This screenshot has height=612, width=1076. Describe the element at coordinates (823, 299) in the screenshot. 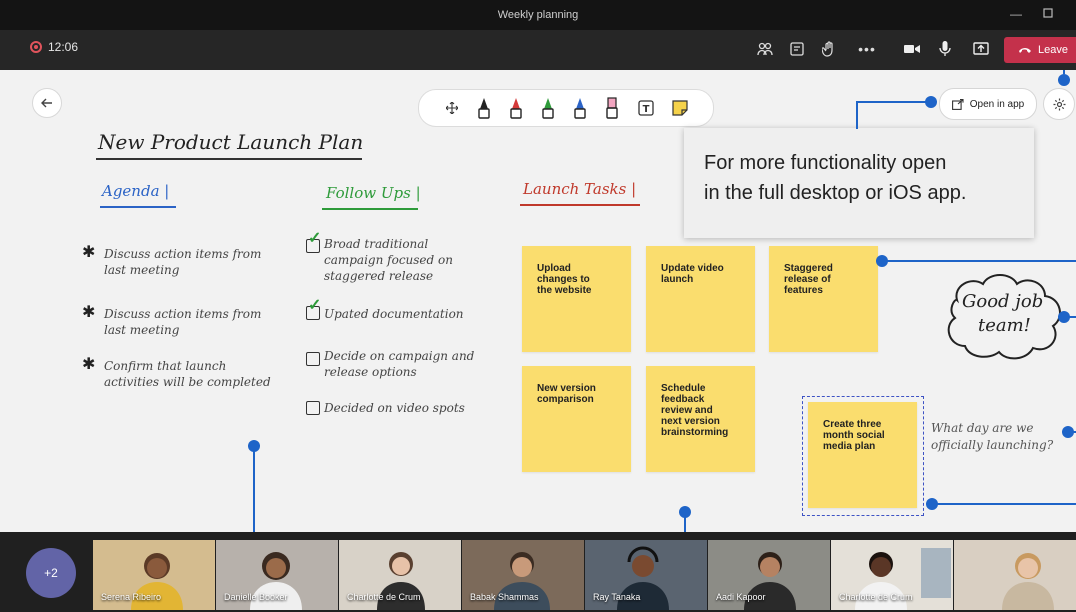

I see `sticky-note: Staggered release of features` at that location.